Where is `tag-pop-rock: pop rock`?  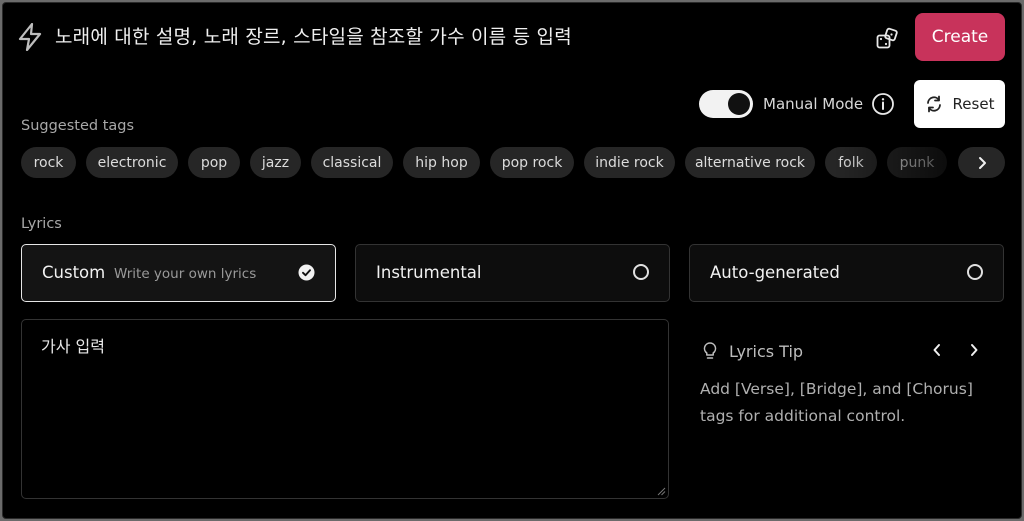 tag-pop-rock: pop rock is located at coordinates (532, 162).